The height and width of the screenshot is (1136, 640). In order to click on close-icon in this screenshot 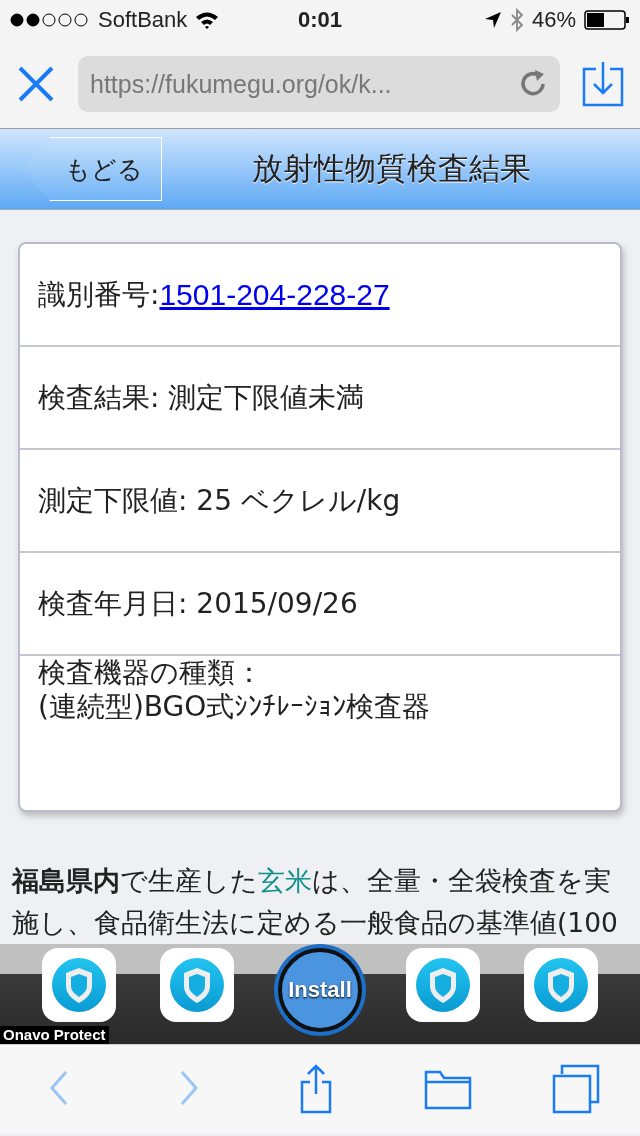, I will do `click(36, 84)`.